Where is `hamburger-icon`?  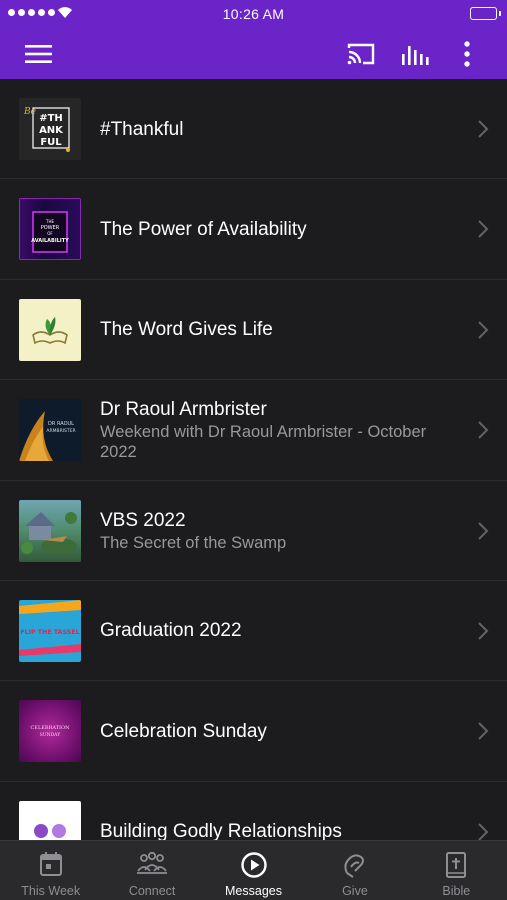 hamburger-icon is located at coordinates (38, 53).